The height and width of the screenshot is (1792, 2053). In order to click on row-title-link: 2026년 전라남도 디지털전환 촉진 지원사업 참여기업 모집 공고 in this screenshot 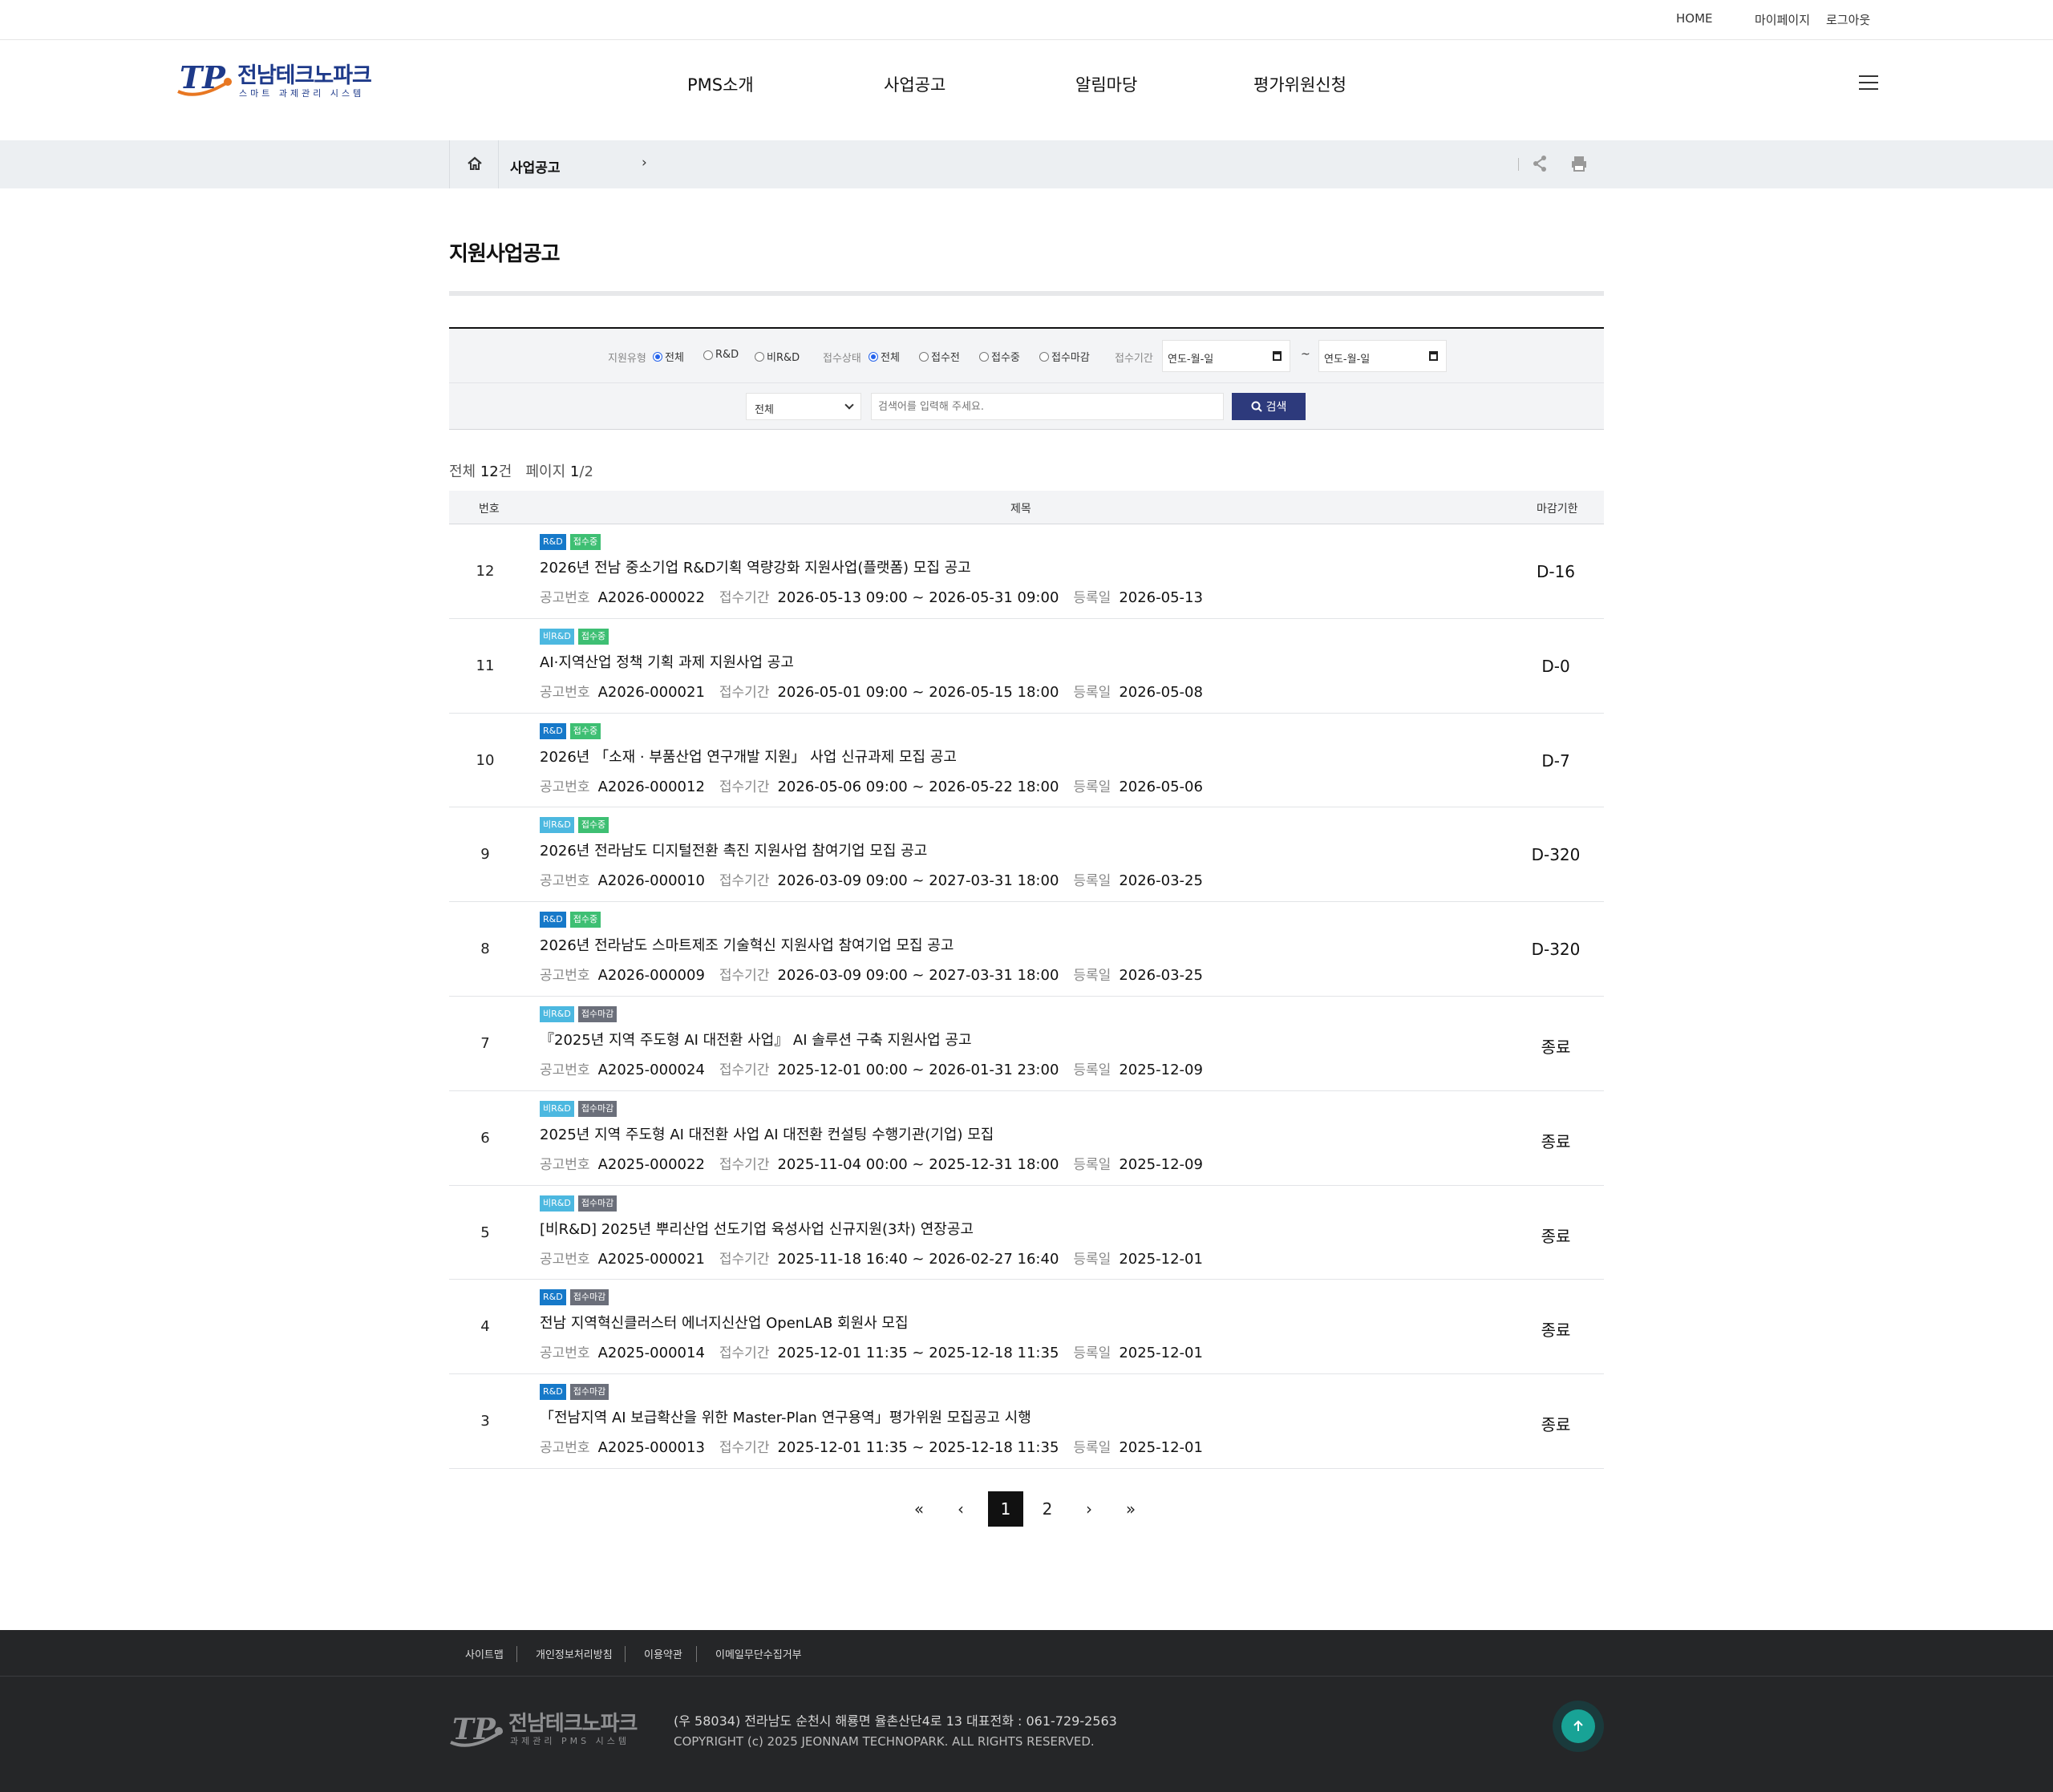, I will do `click(734, 849)`.